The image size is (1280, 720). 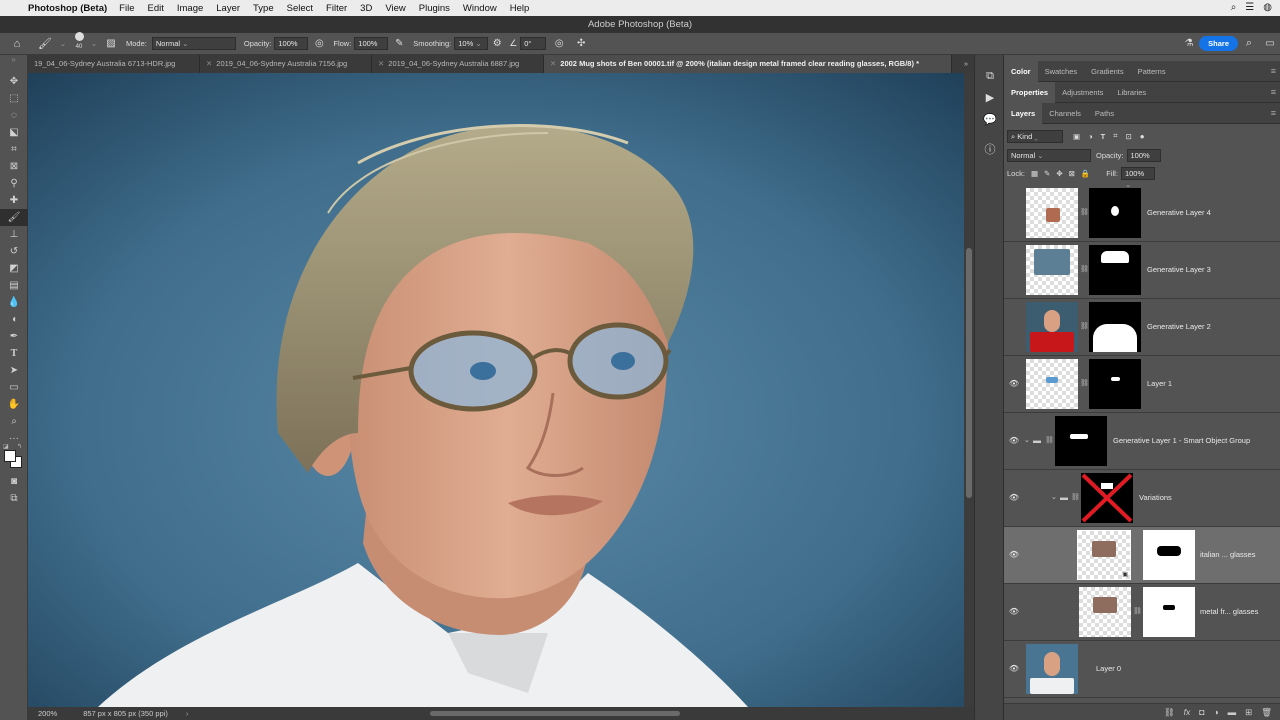 I want to click on filter-adjustment-icon: ◑, so click(x=1090, y=136).